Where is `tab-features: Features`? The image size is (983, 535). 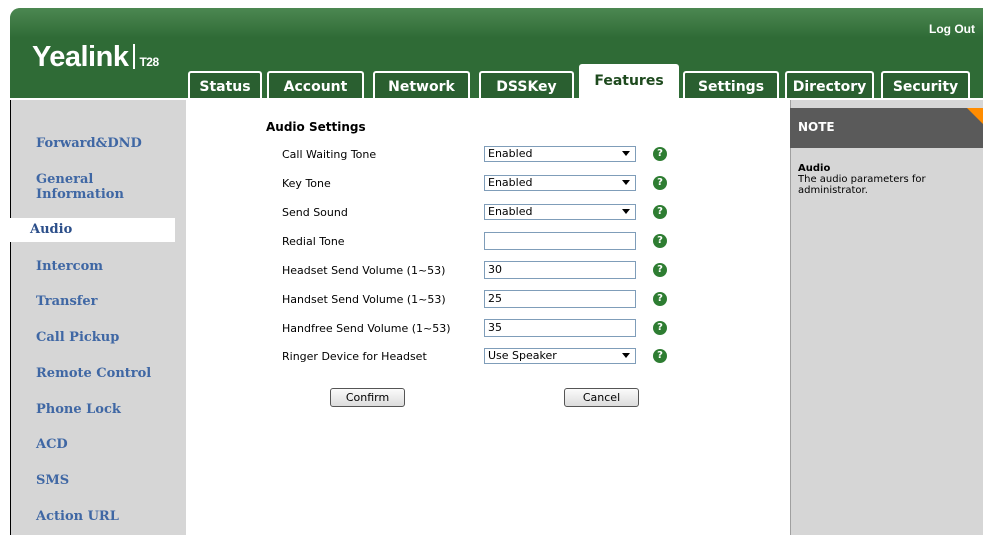 tab-features: Features is located at coordinates (629, 82).